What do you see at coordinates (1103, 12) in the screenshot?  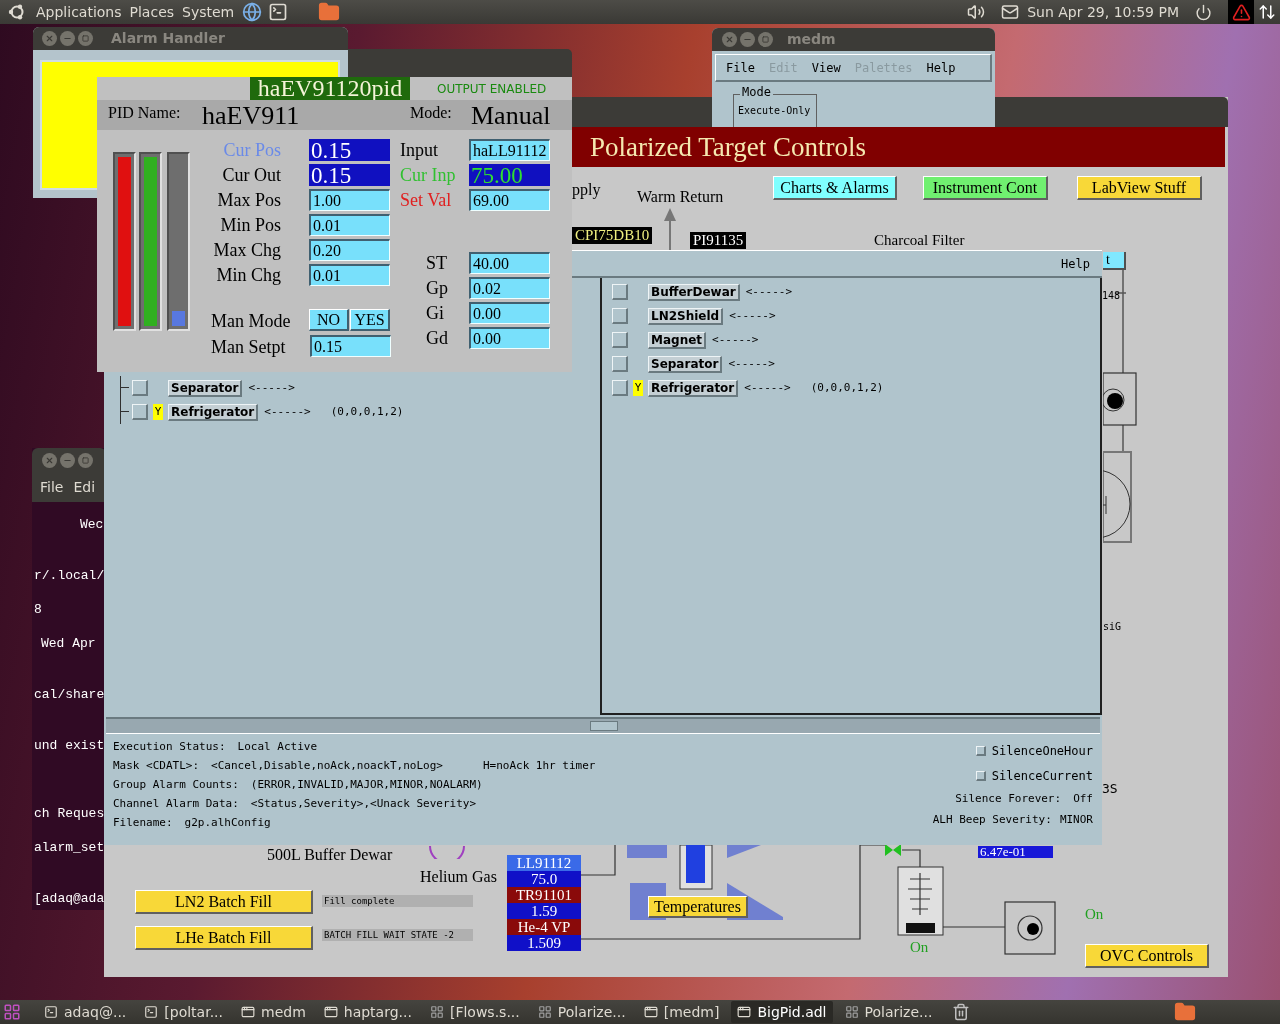 I see `clock: Sun Apr 29, 10:59 PM` at bounding box center [1103, 12].